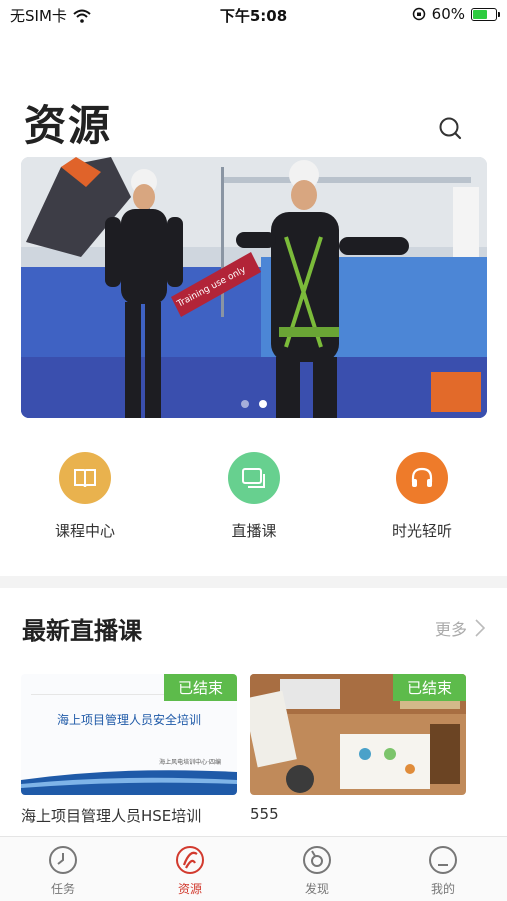 The height and width of the screenshot is (901, 507). What do you see at coordinates (129, 719) in the screenshot?
I see `thumbnail-title: 海上项目管理人员安全培训` at bounding box center [129, 719].